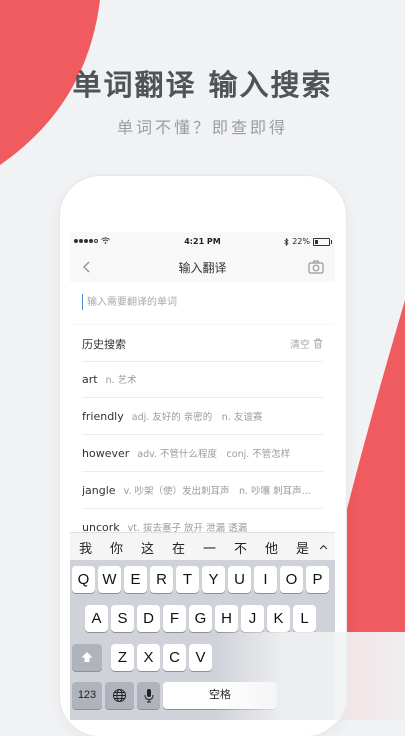  Describe the element at coordinates (96, 618) in the screenshot. I see `key-a: A` at that location.